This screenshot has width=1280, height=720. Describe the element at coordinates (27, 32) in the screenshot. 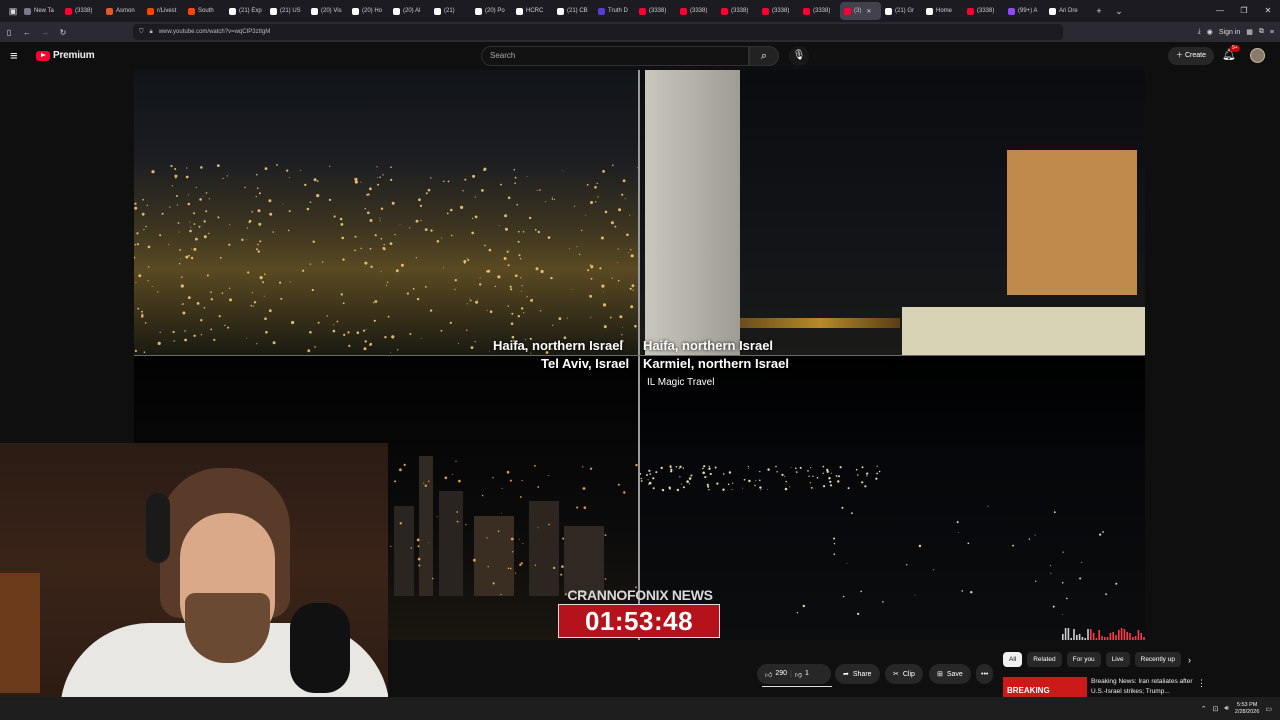

I see `back-icon: ←` at that location.